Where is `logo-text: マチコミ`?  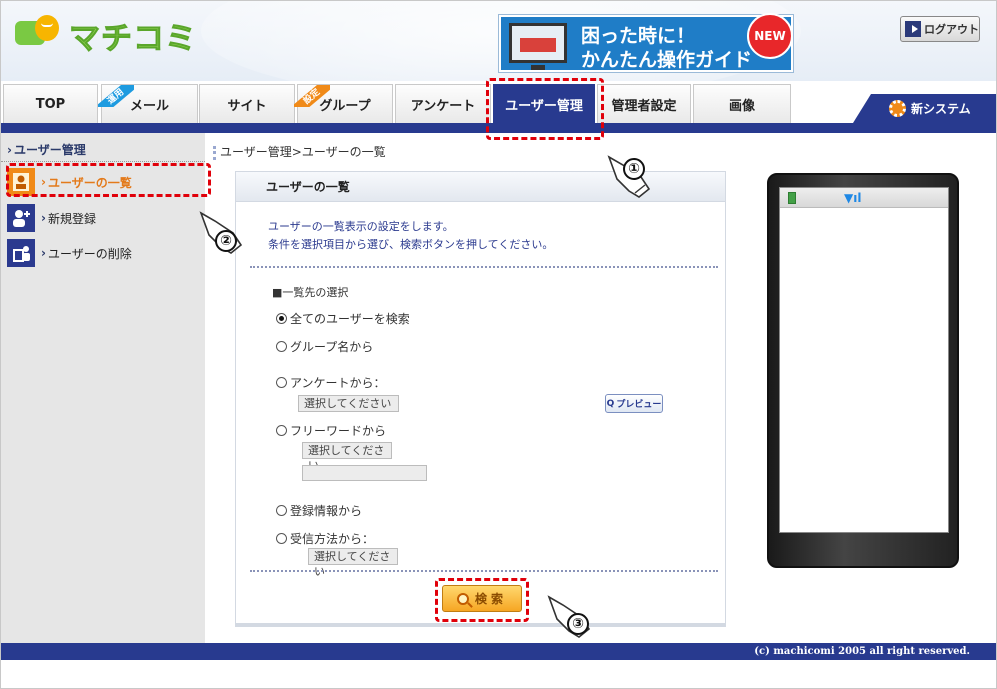
logo-text: マチコミ is located at coordinates (133, 38).